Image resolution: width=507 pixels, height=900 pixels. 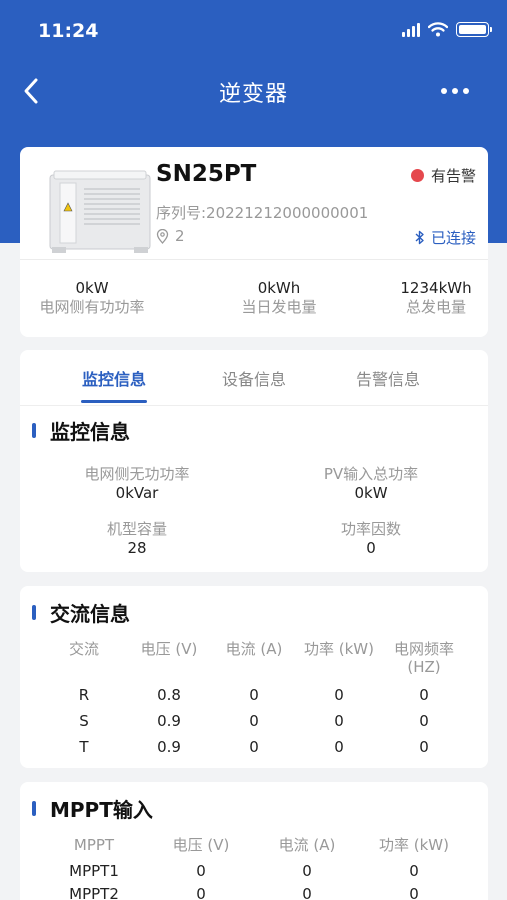 I want to click on inverter-image, so click(x=100, y=211).